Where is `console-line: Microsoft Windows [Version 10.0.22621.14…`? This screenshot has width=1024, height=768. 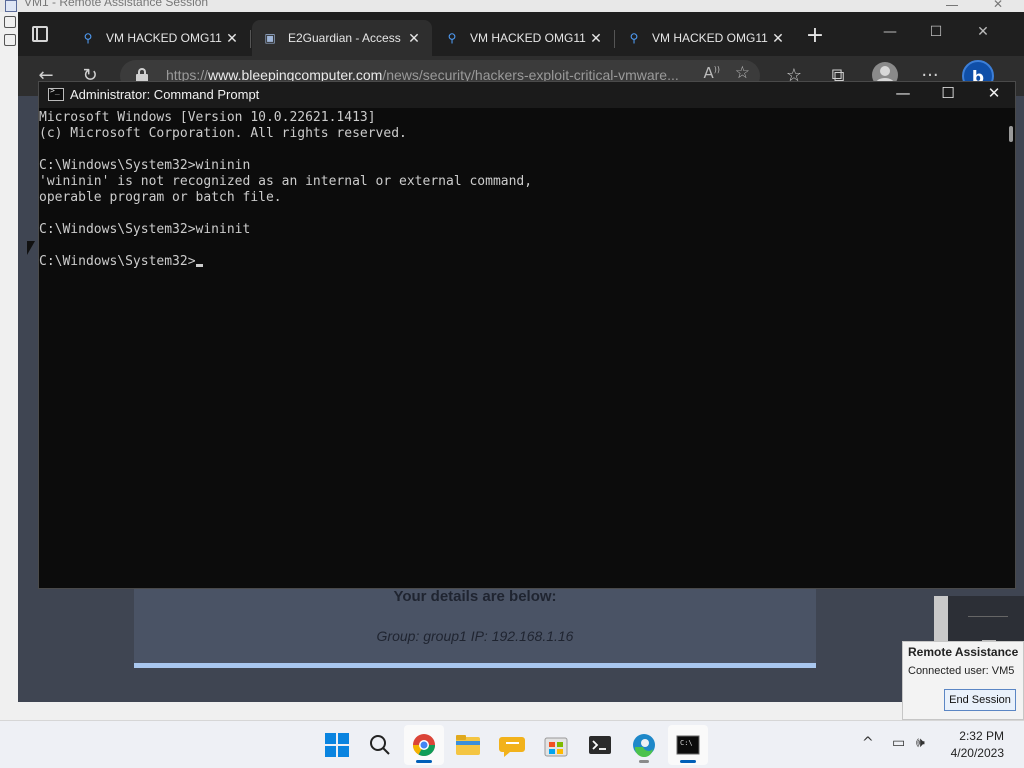 console-line: Microsoft Windows [Version 10.0.22621.14… is located at coordinates (207, 117).